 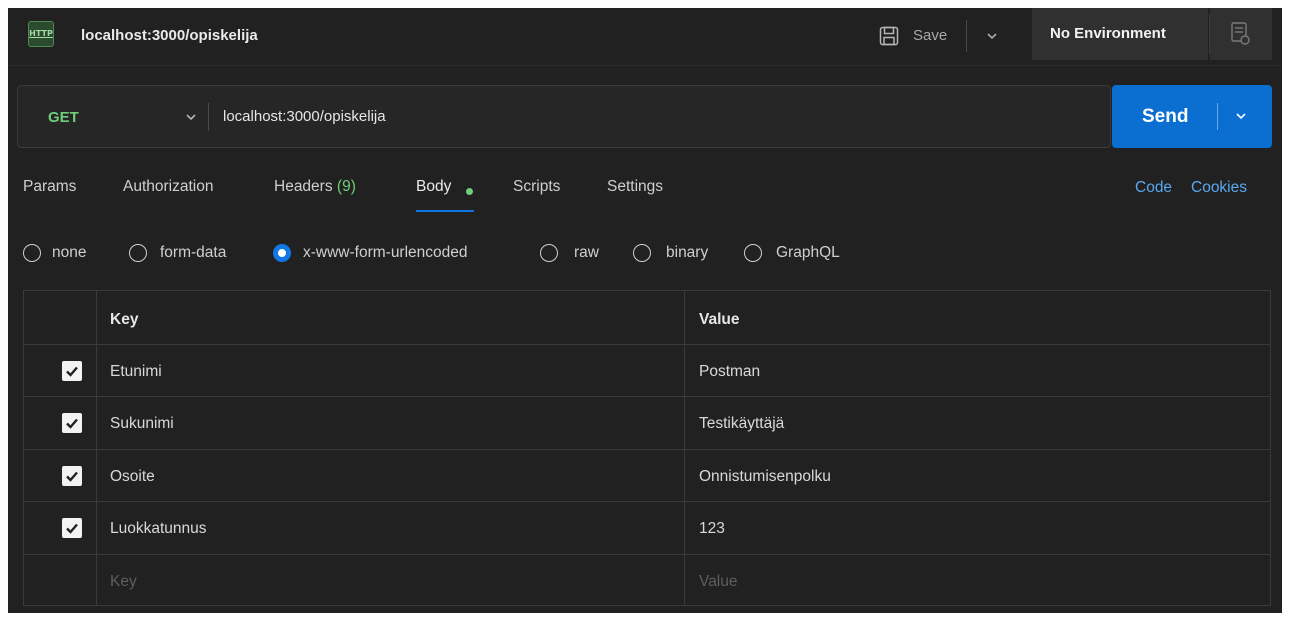 What do you see at coordinates (1120, 34) in the screenshot?
I see `environment-selector: No Environment` at bounding box center [1120, 34].